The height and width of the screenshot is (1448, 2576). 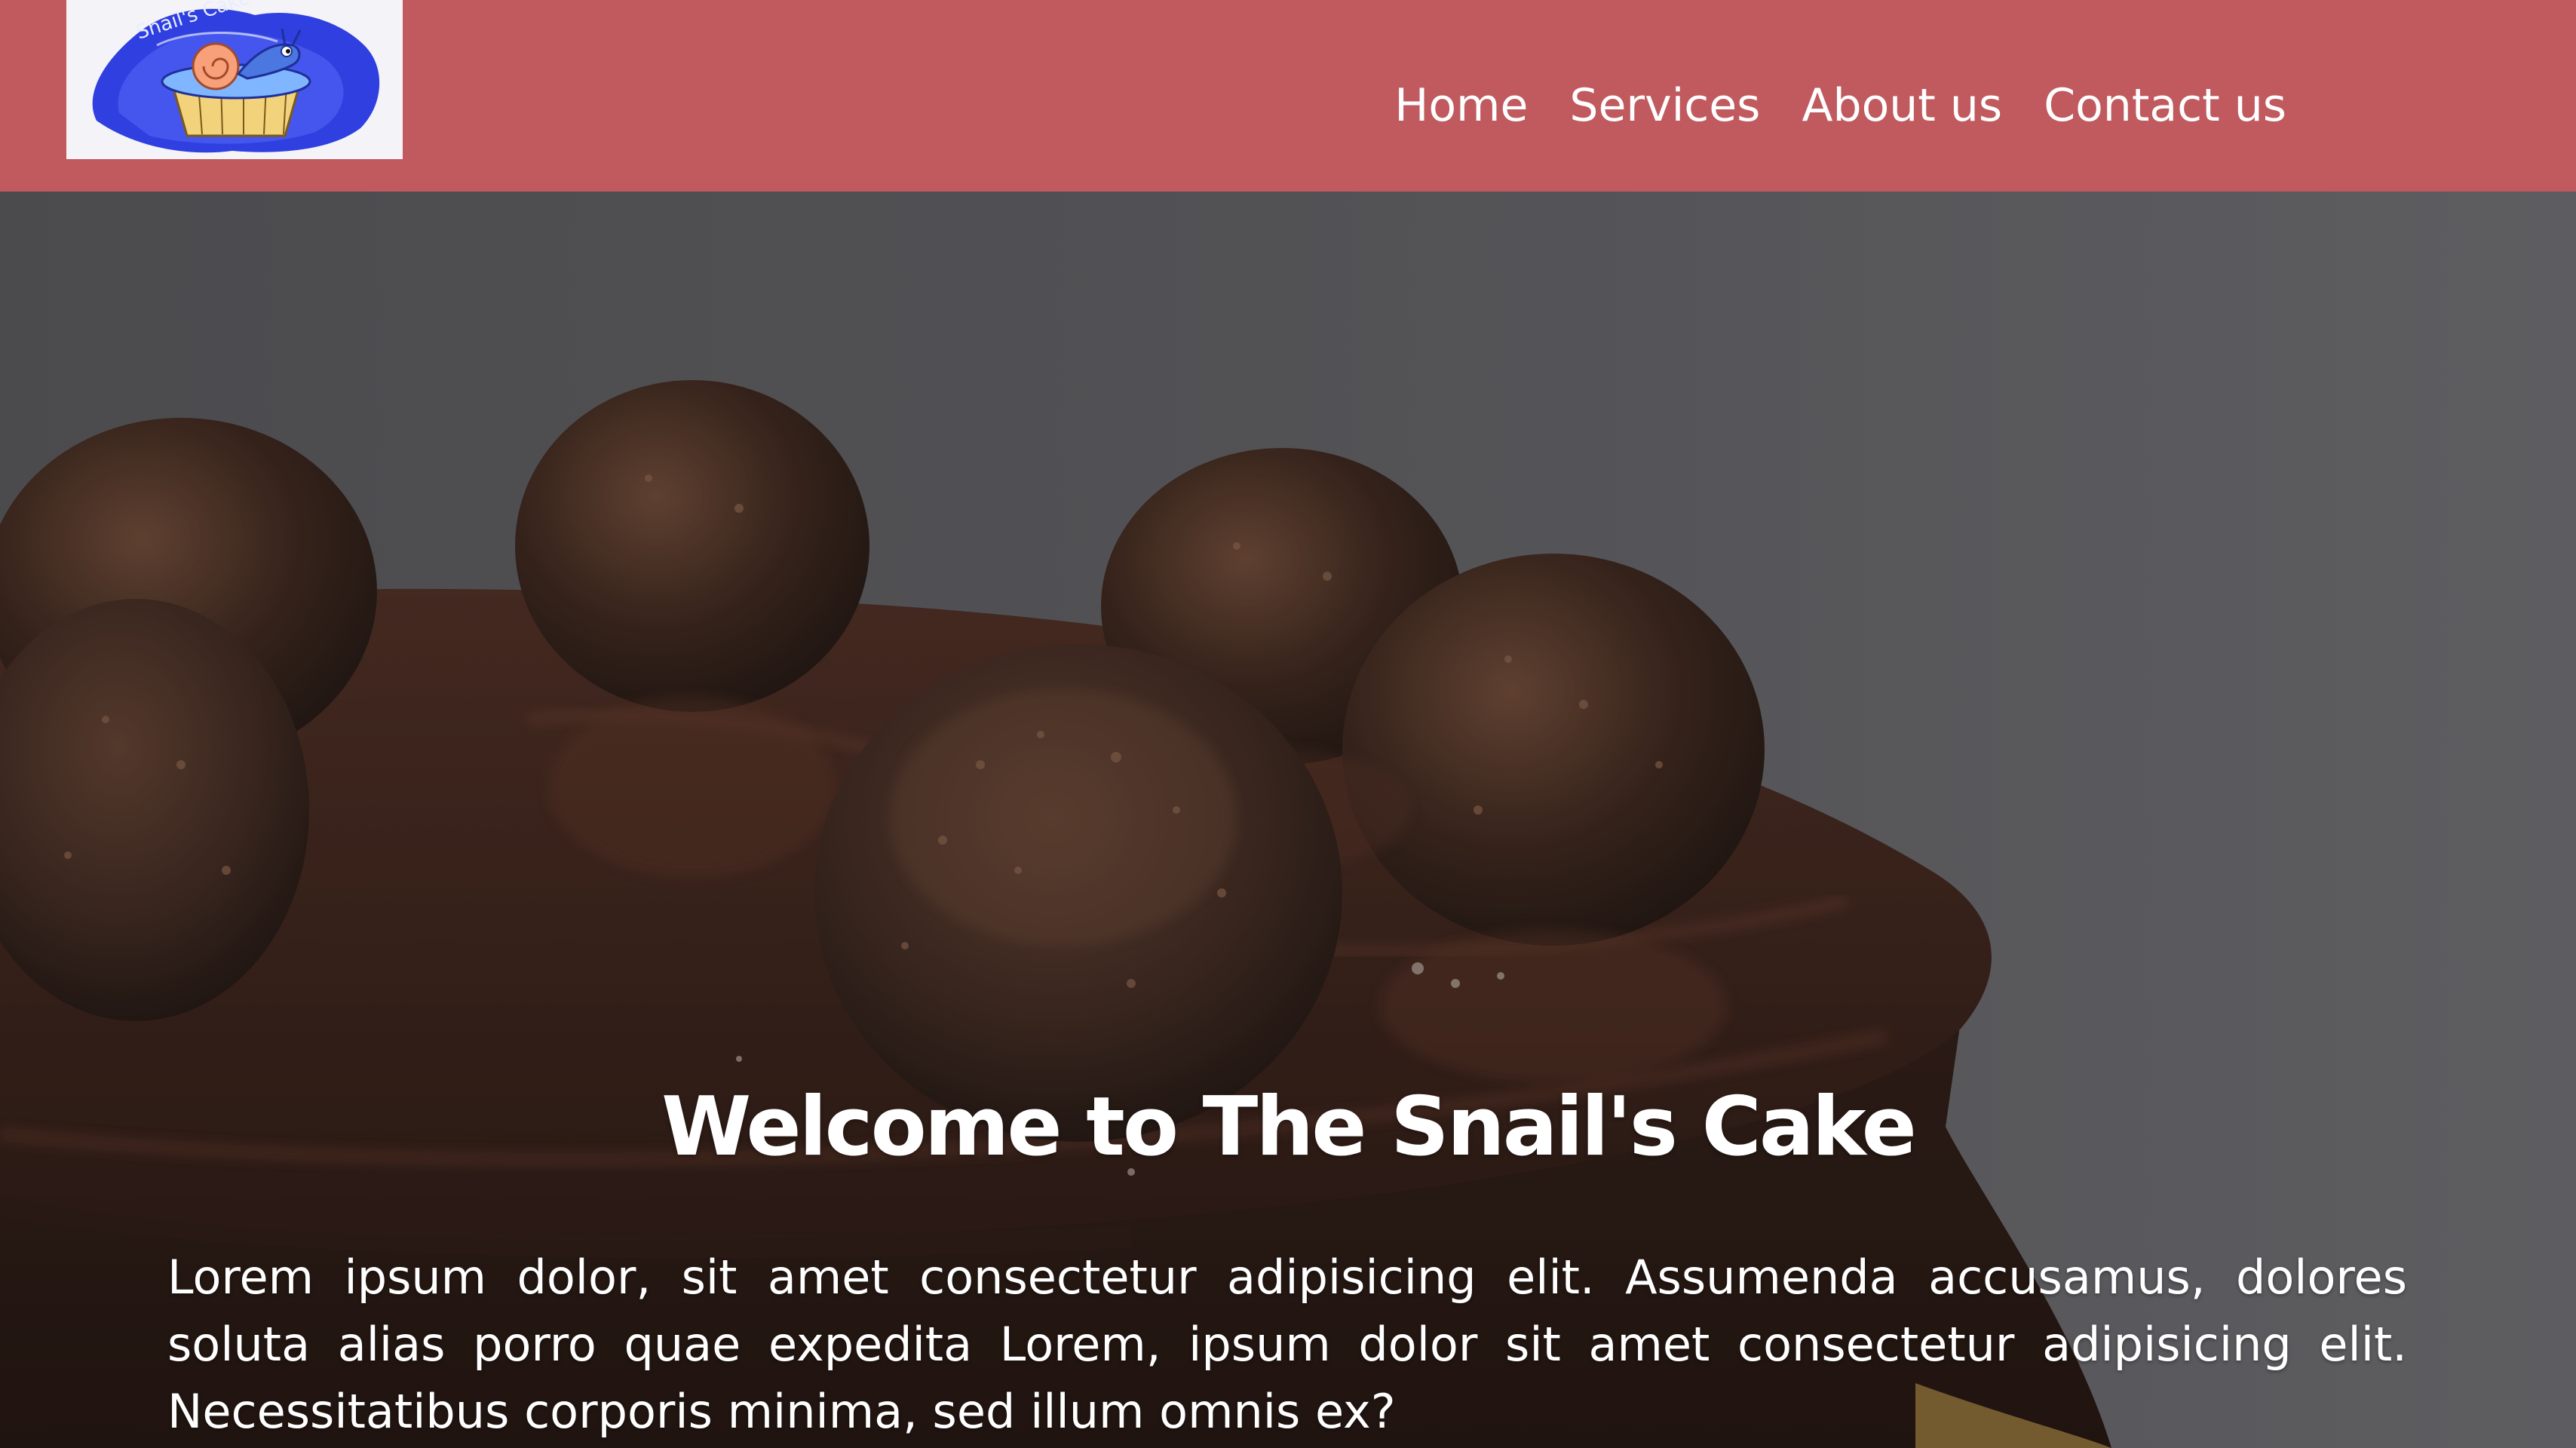 What do you see at coordinates (1461, 105) in the screenshot?
I see `nav-link-home: Home` at bounding box center [1461, 105].